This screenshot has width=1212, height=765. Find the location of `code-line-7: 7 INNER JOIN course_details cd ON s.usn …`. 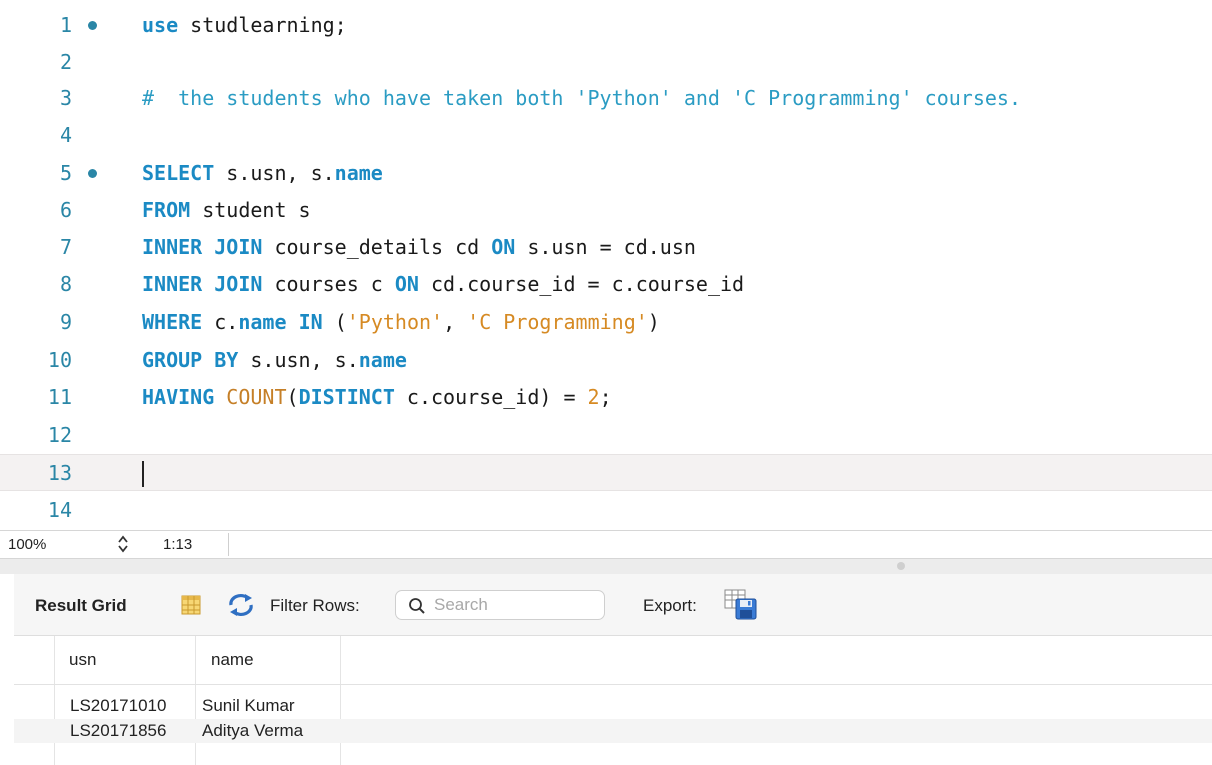

code-line-7: 7 INNER JOIN course_details cd ON s.usn … is located at coordinates (606, 247).